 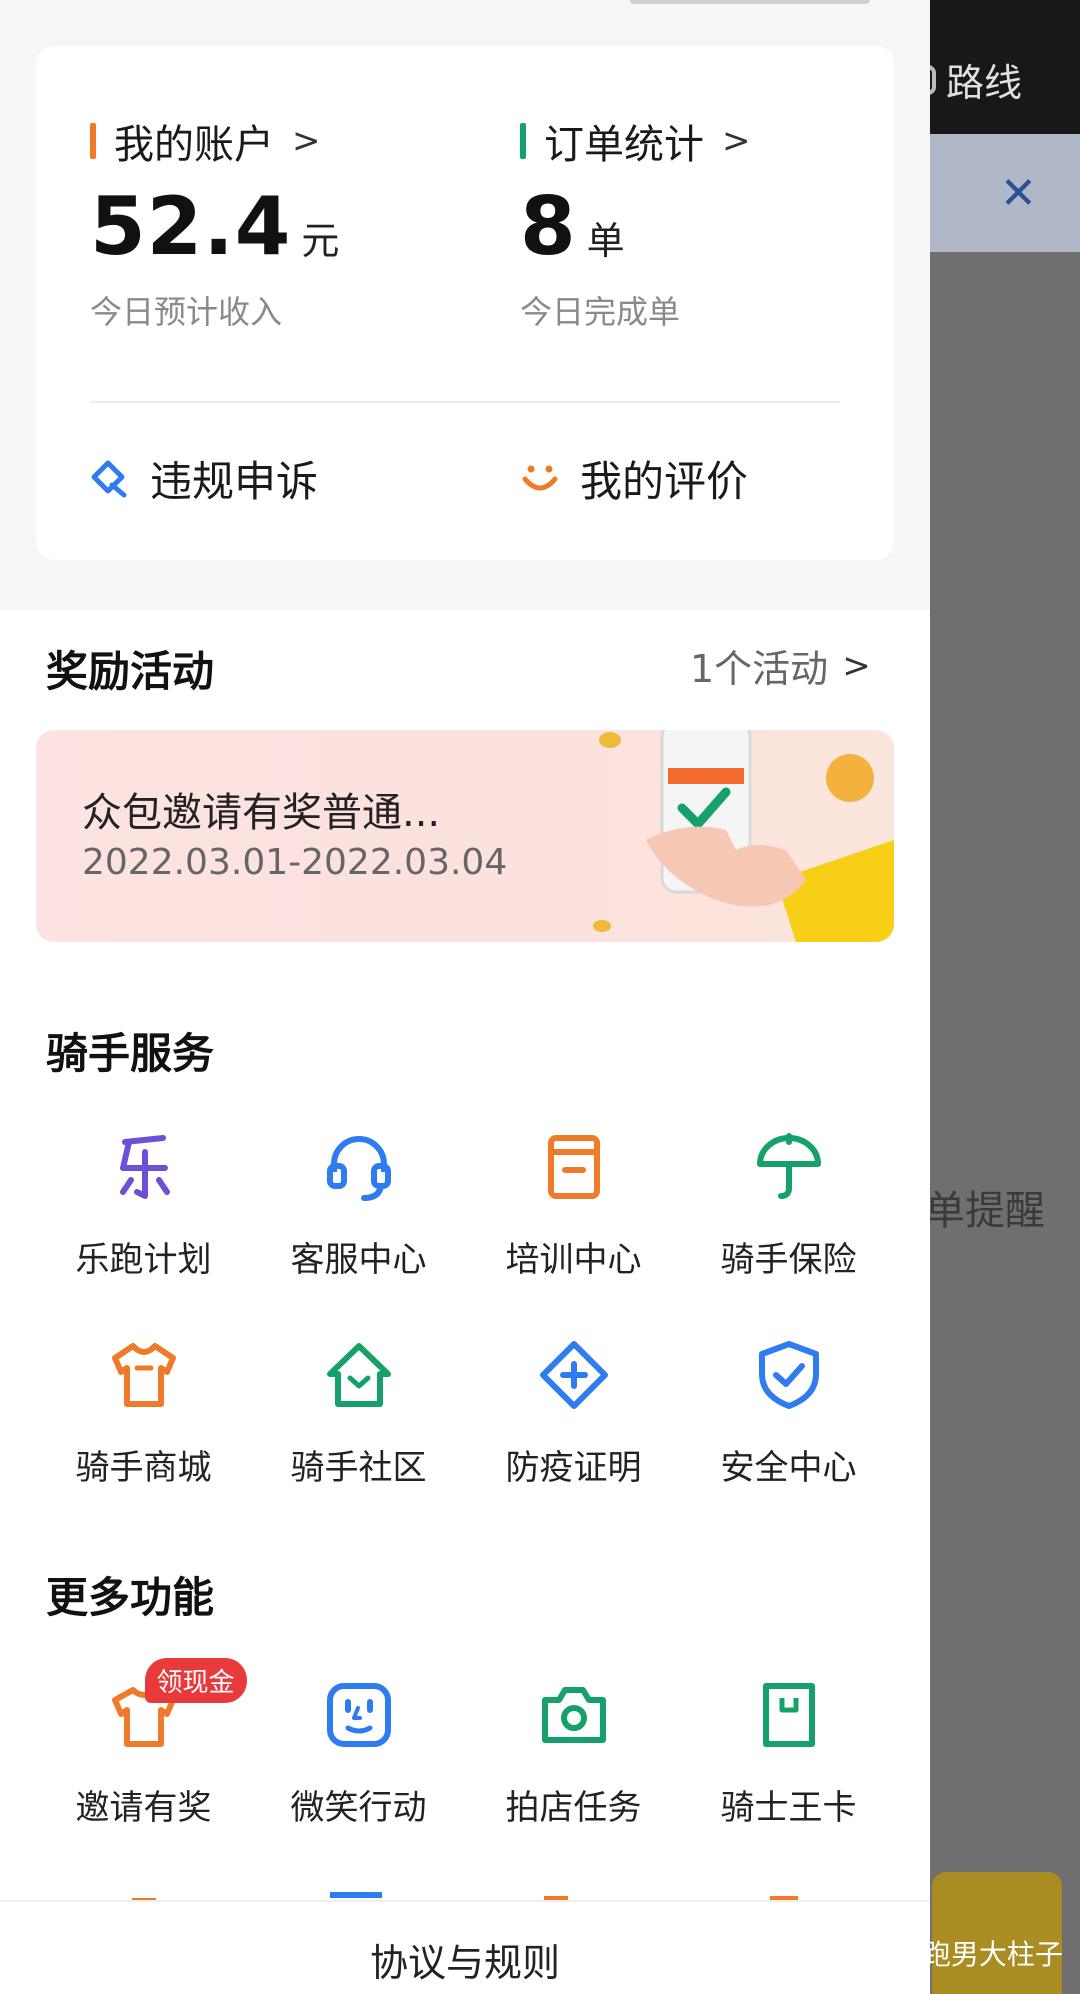 What do you see at coordinates (984, 83) in the screenshot?
I see `route-label: 路线` at bounding box center [984, 83].